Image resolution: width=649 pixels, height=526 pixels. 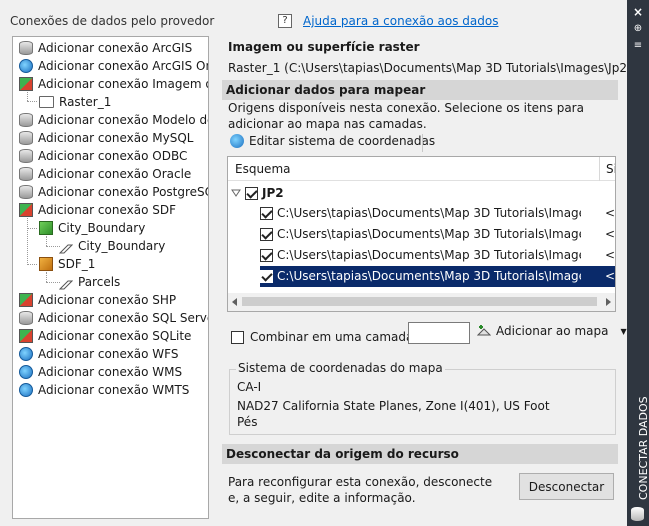 What do you see at coordinates (262, 169) in the screenshot?
I see `column-schema: Esquema` at bounding box center [262, 169].